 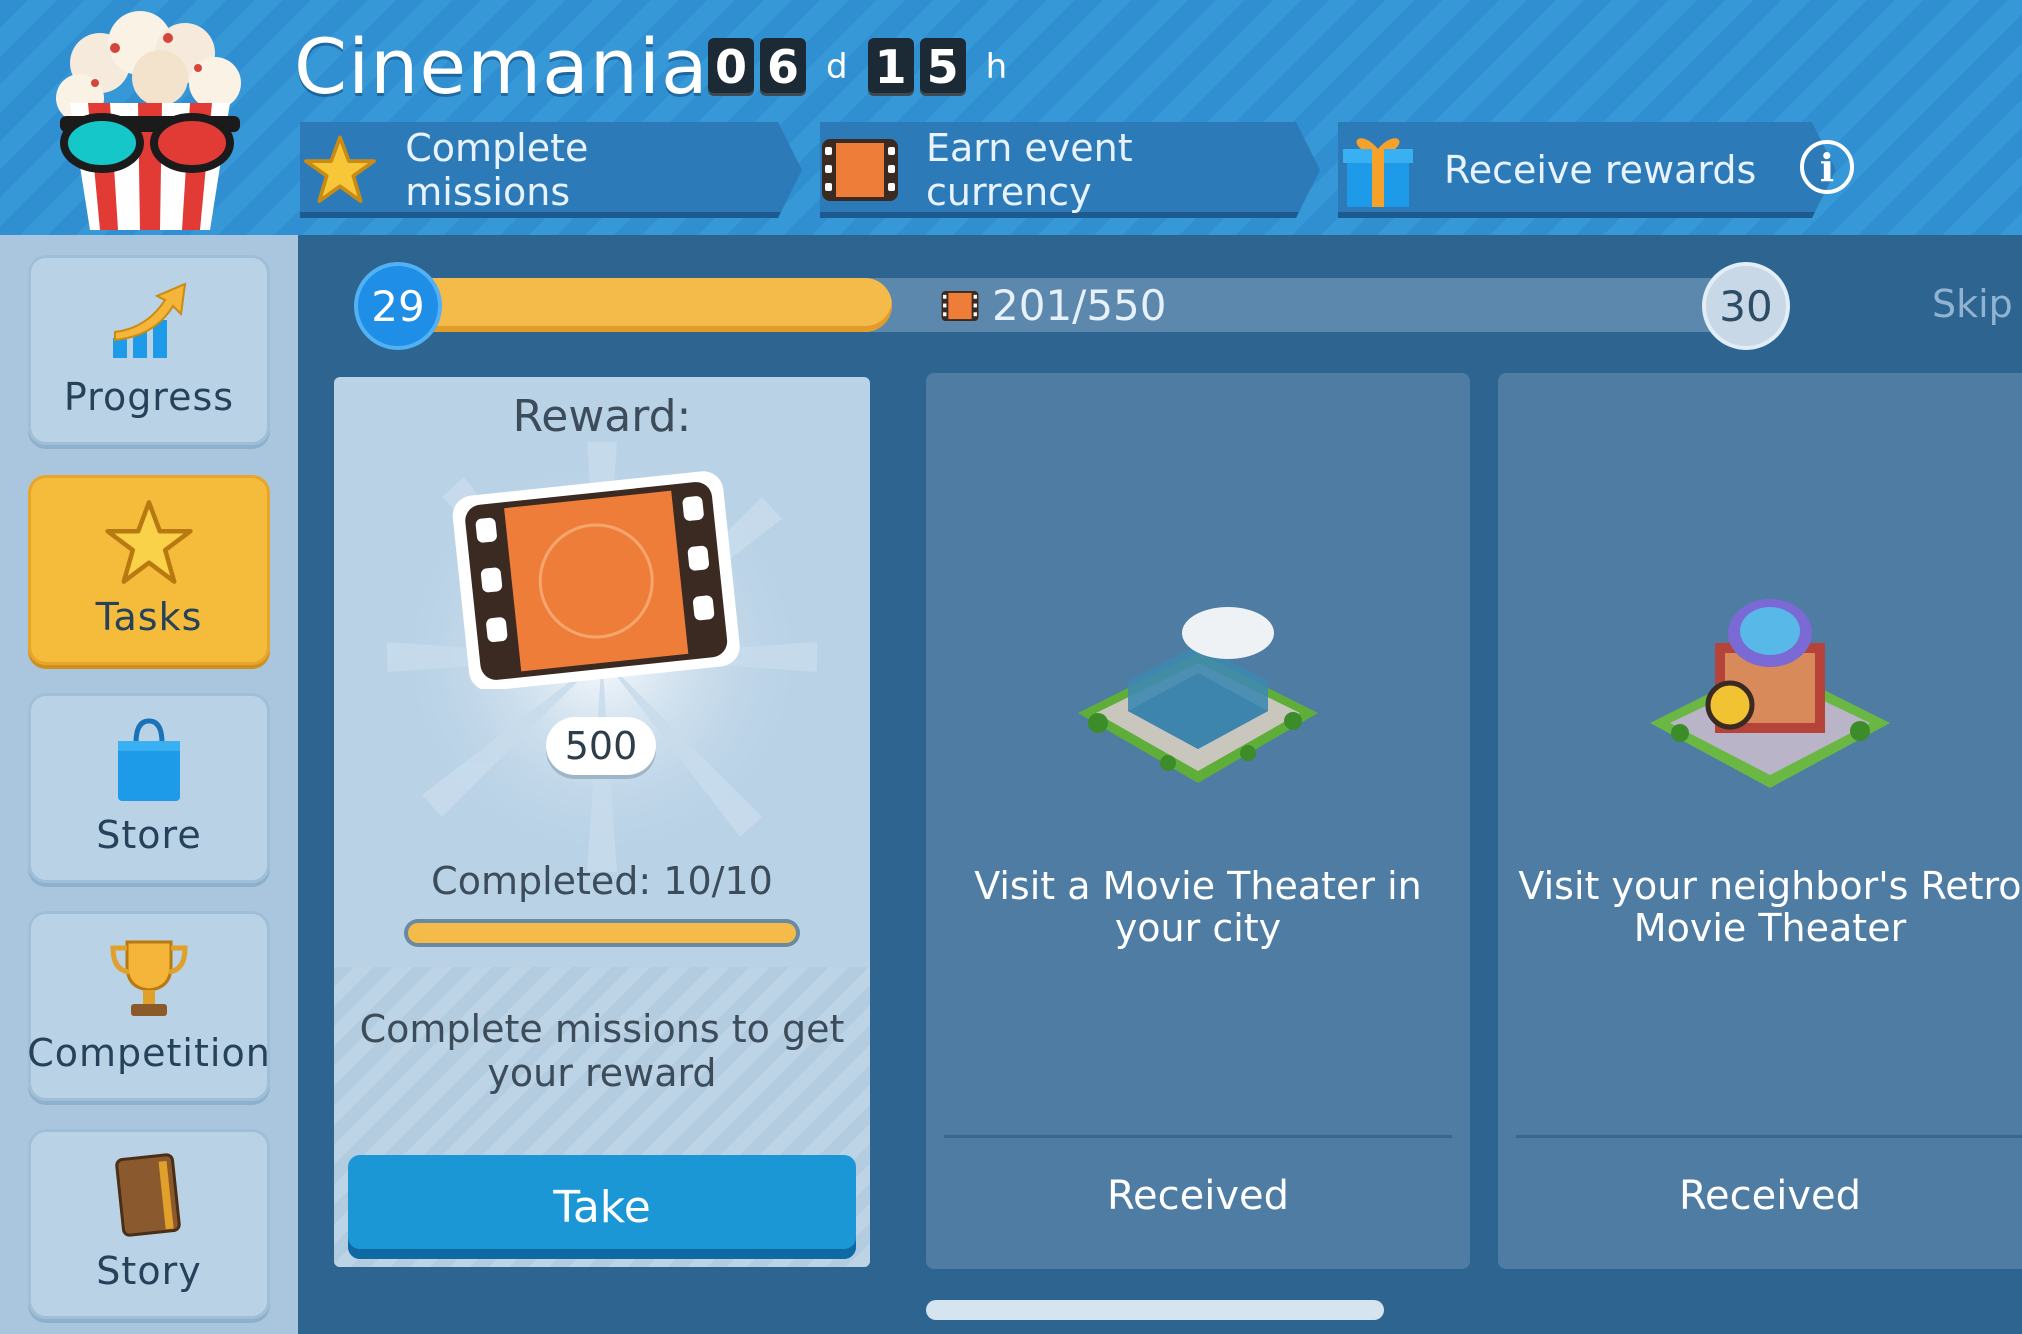 I want to click on sidebar-item-competition: Competition, so click(x=149, y=1006).